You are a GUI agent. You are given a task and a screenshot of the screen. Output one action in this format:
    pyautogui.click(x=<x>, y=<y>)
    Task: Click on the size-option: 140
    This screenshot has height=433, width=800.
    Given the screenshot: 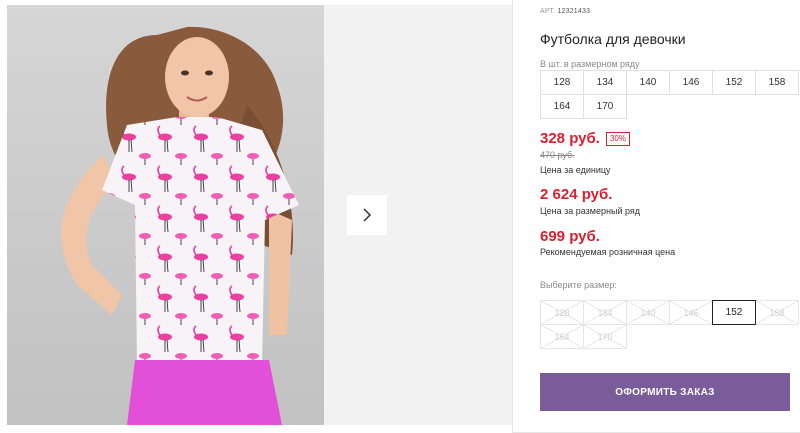 What is the action you would take?
    pyautogui.click(x=648, y=312)
    